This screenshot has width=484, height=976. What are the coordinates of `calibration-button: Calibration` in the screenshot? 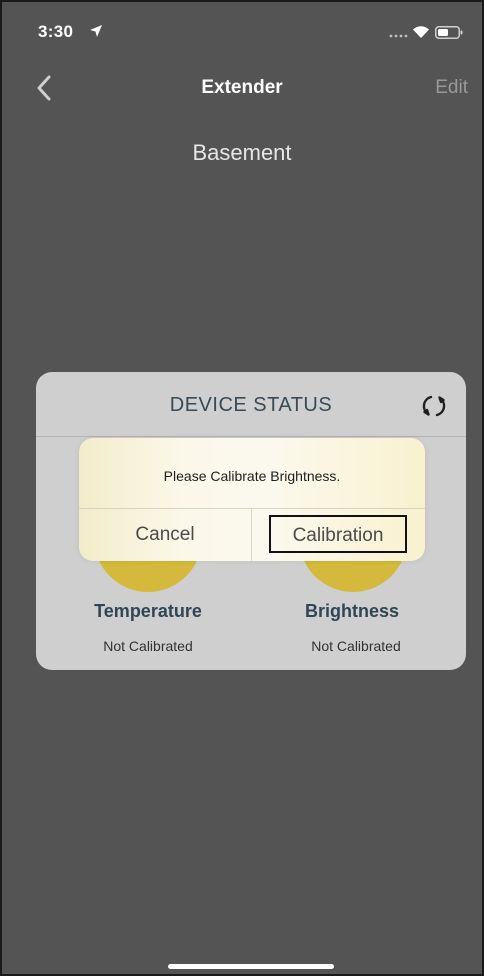 It's located at (338, 534).